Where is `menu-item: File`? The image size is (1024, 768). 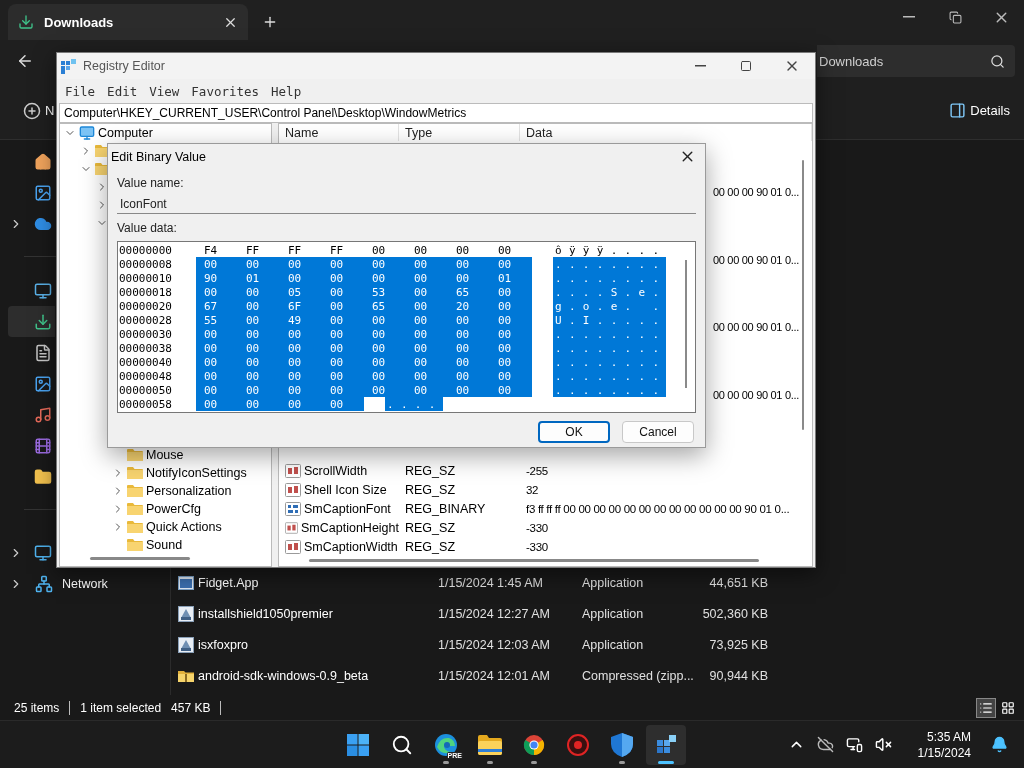
menu-item: File is located at coordinates (80, 91).